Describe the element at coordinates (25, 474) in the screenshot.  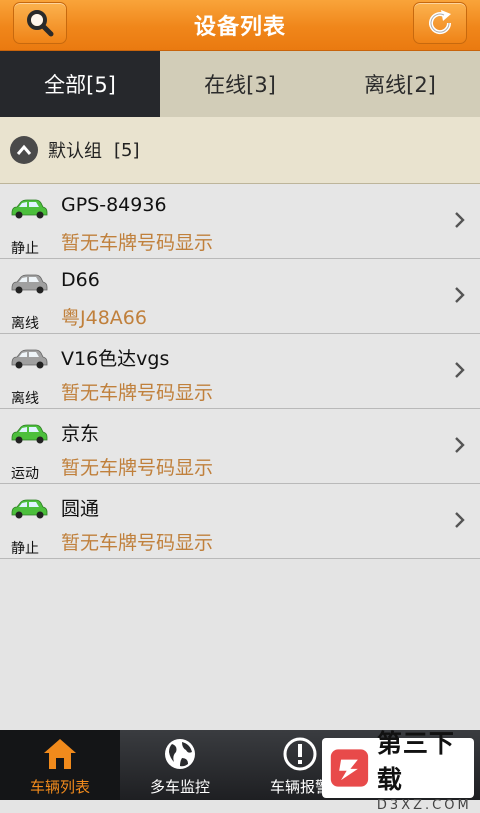
I see `device-status: 运动` at that location.